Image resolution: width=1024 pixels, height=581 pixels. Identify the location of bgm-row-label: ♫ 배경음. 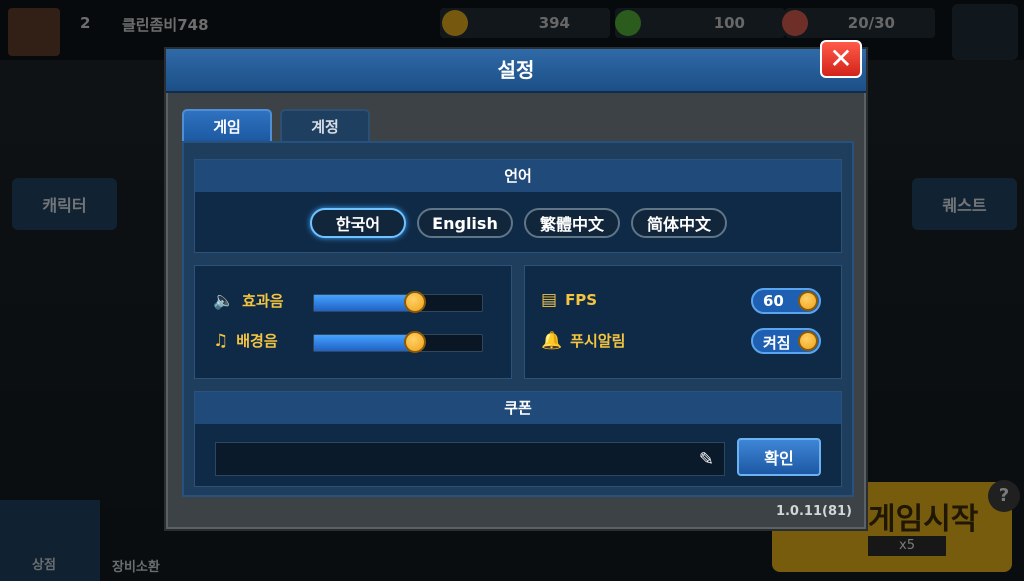
(245, 340).